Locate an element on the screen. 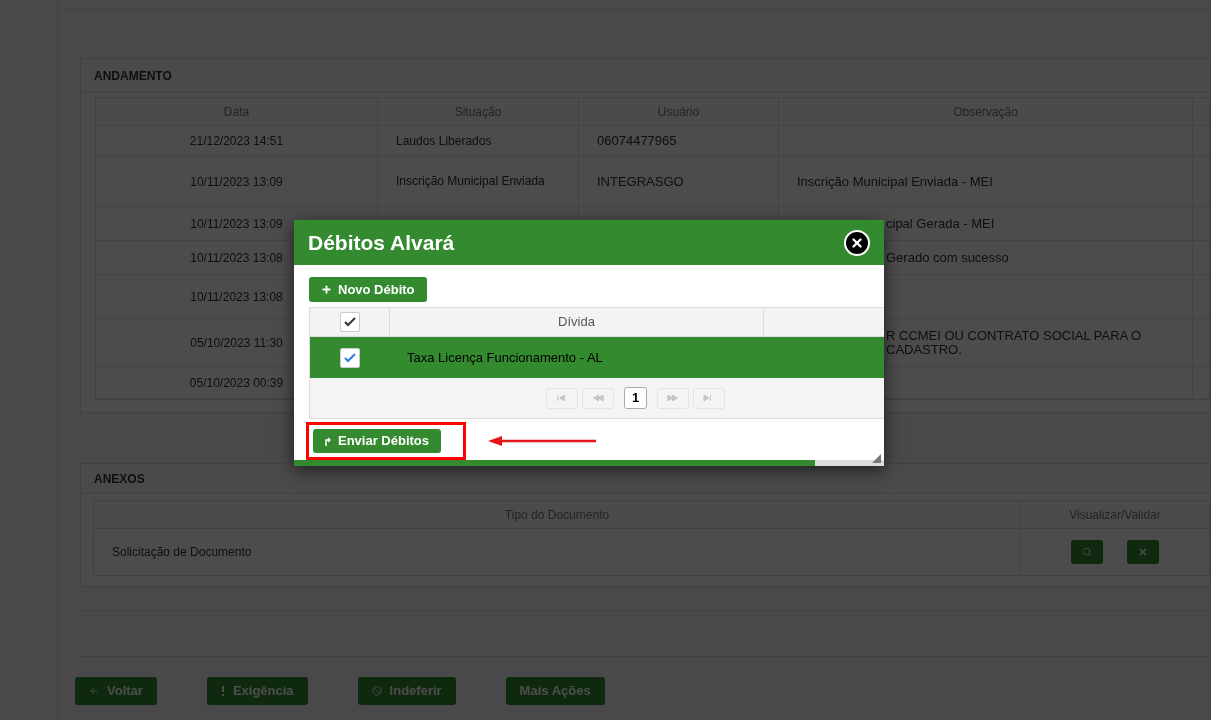  table-cell: Inscrição Municipal Enviada is located at coordinates (470, 181).